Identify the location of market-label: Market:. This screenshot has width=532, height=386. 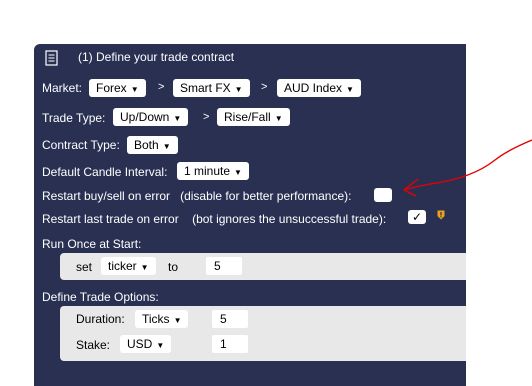
(62, 88).